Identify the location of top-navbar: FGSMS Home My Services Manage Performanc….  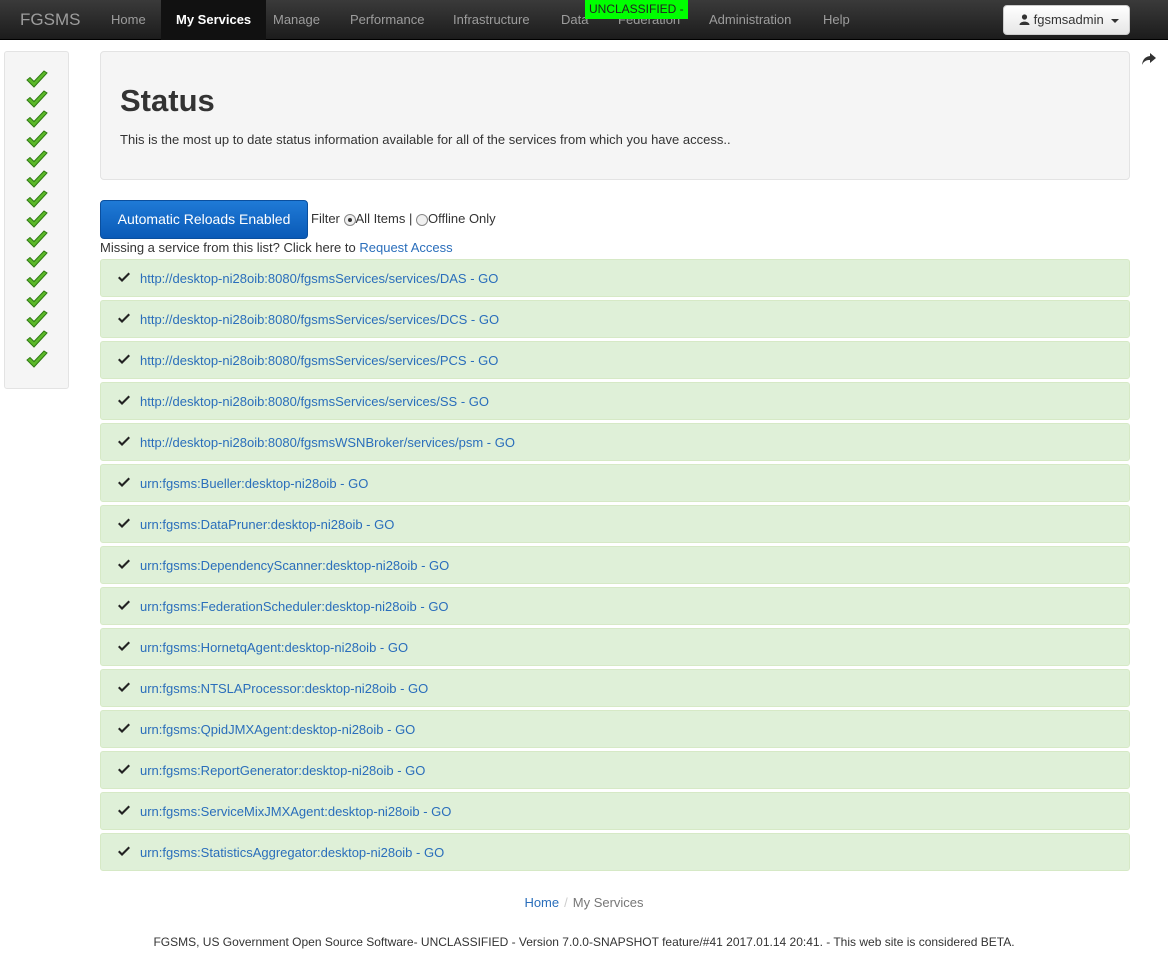
(584, 20).